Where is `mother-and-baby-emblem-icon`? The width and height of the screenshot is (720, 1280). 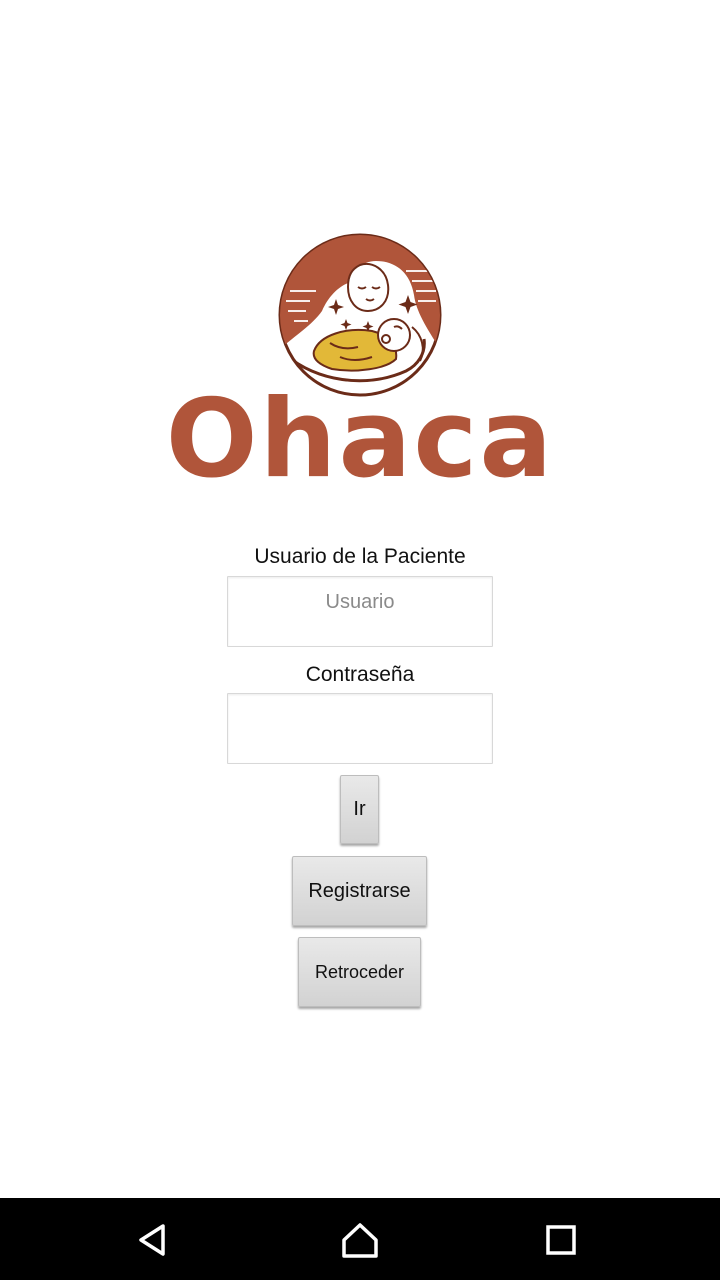 mother-and-baby-emblem-icon is located at coordinates (360, 315).